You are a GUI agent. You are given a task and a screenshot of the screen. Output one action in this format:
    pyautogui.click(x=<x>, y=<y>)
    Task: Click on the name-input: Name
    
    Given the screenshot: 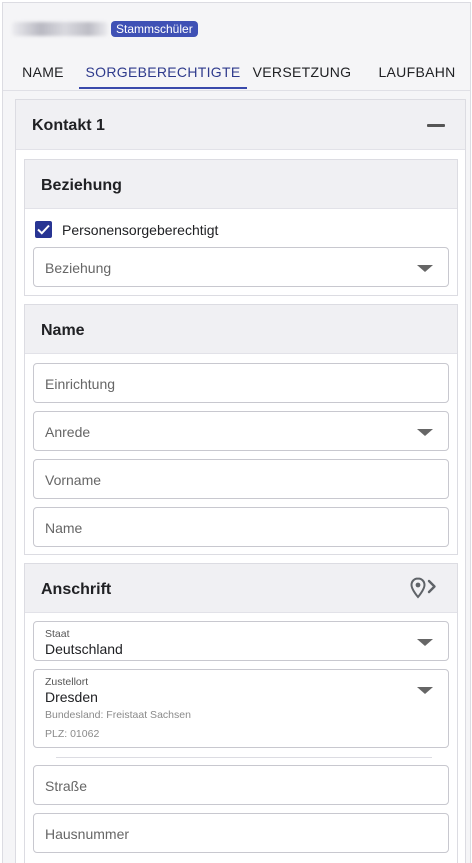 What is the action you would take?
    pyautogui.click(x=241, y=527)
    